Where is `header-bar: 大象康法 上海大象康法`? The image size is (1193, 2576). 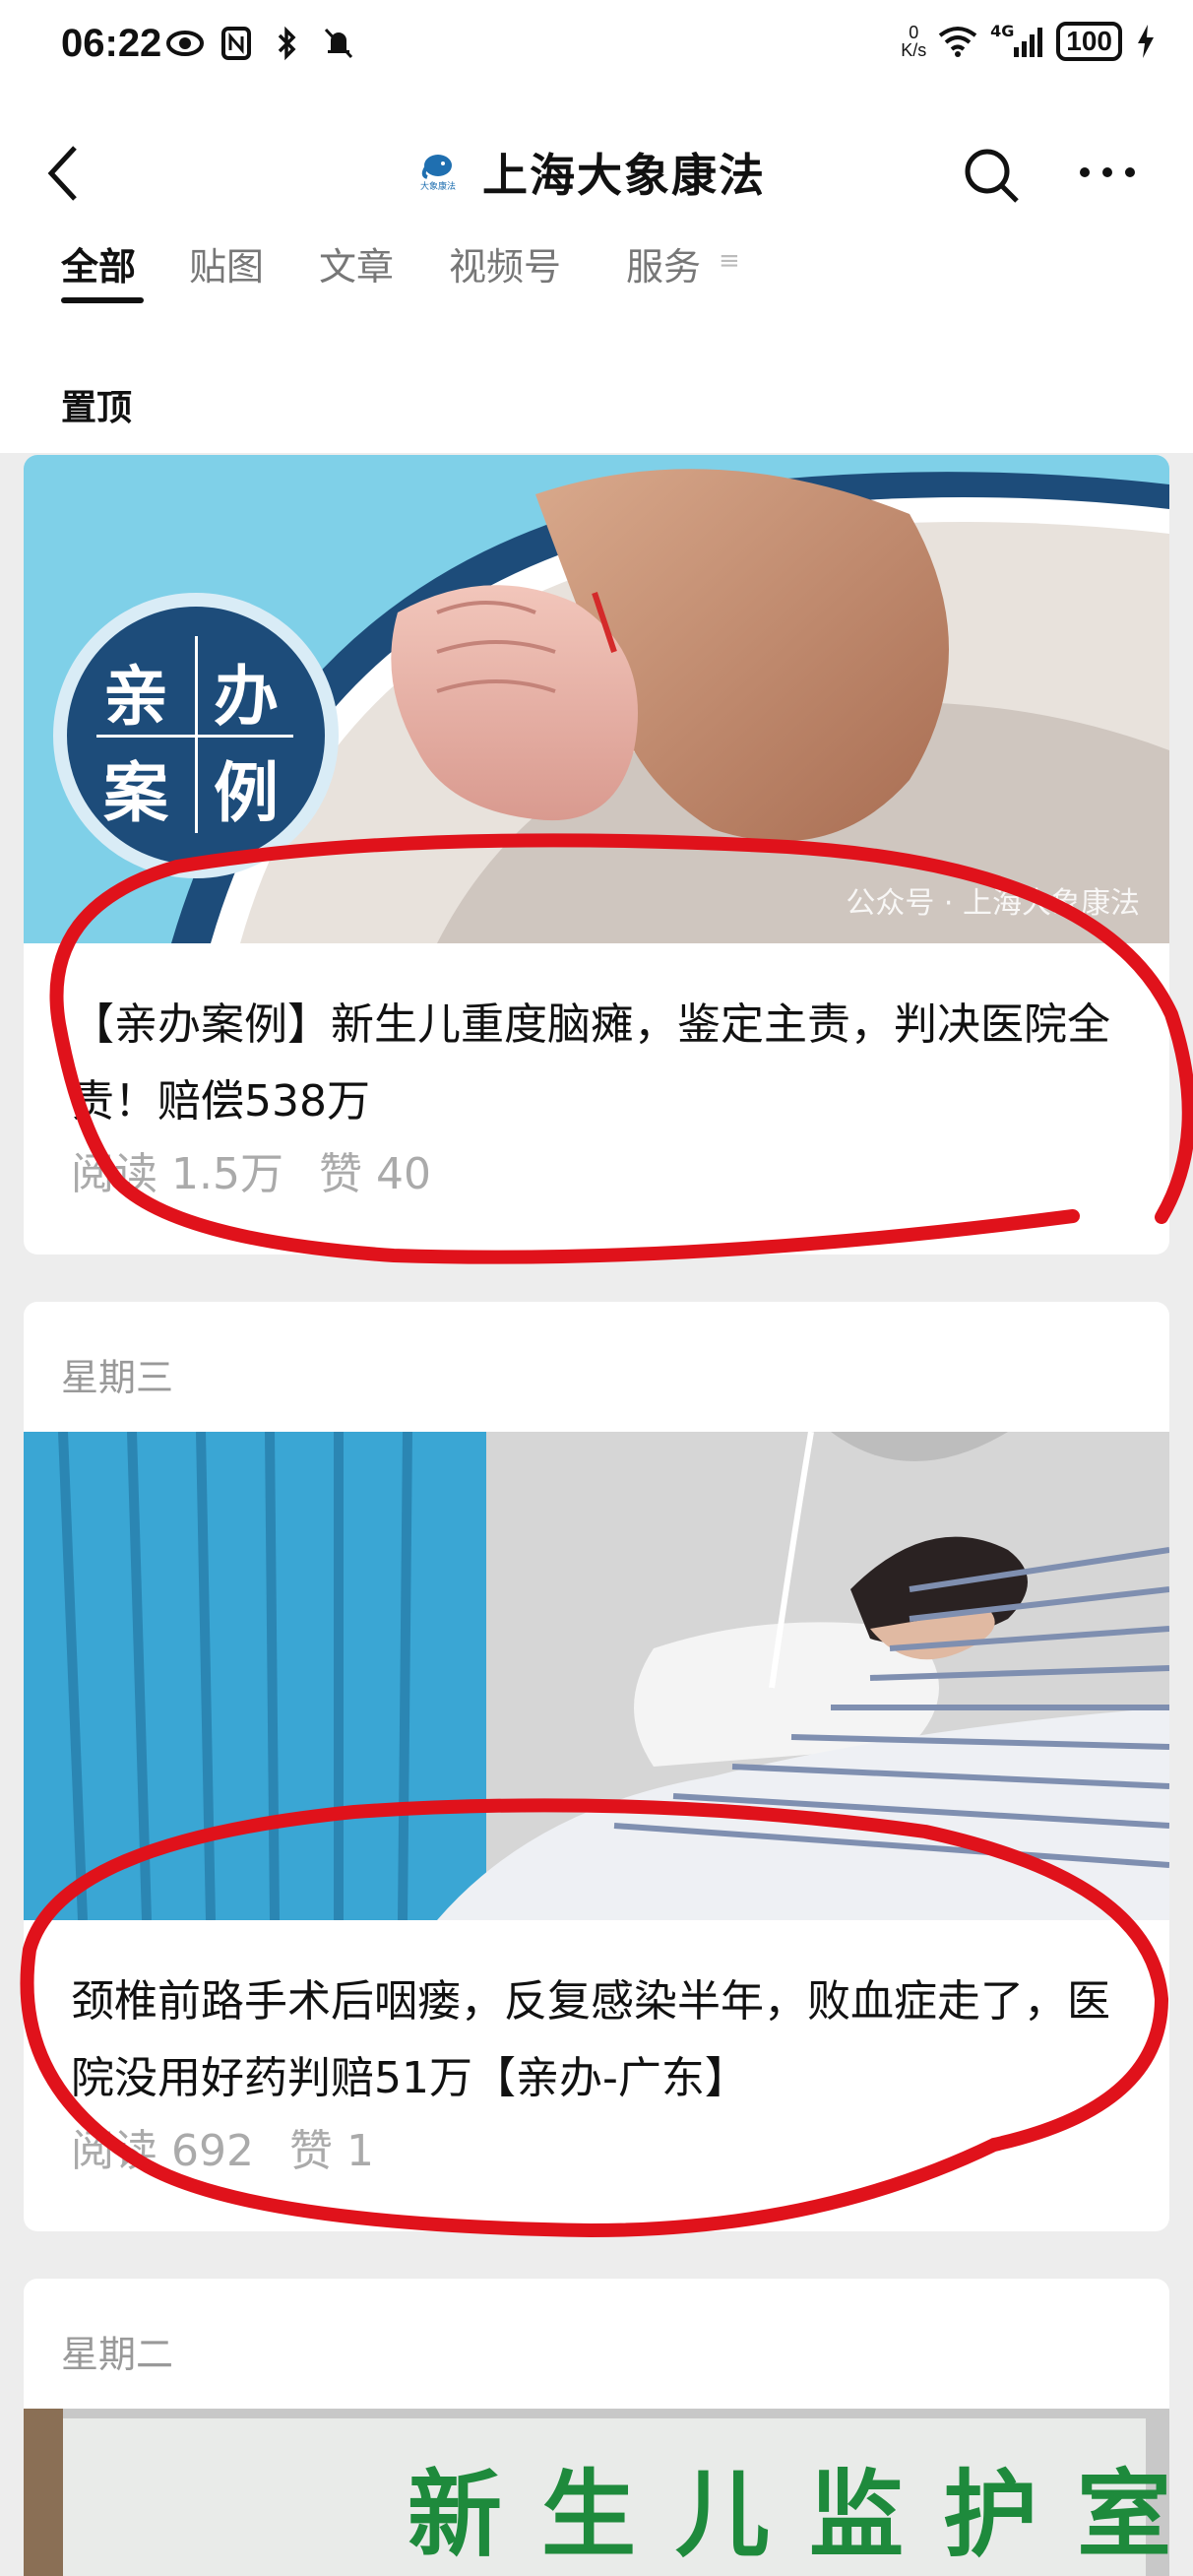
header-bar: 大象康法 上海大象康法 is located at coordinates (596, 167).